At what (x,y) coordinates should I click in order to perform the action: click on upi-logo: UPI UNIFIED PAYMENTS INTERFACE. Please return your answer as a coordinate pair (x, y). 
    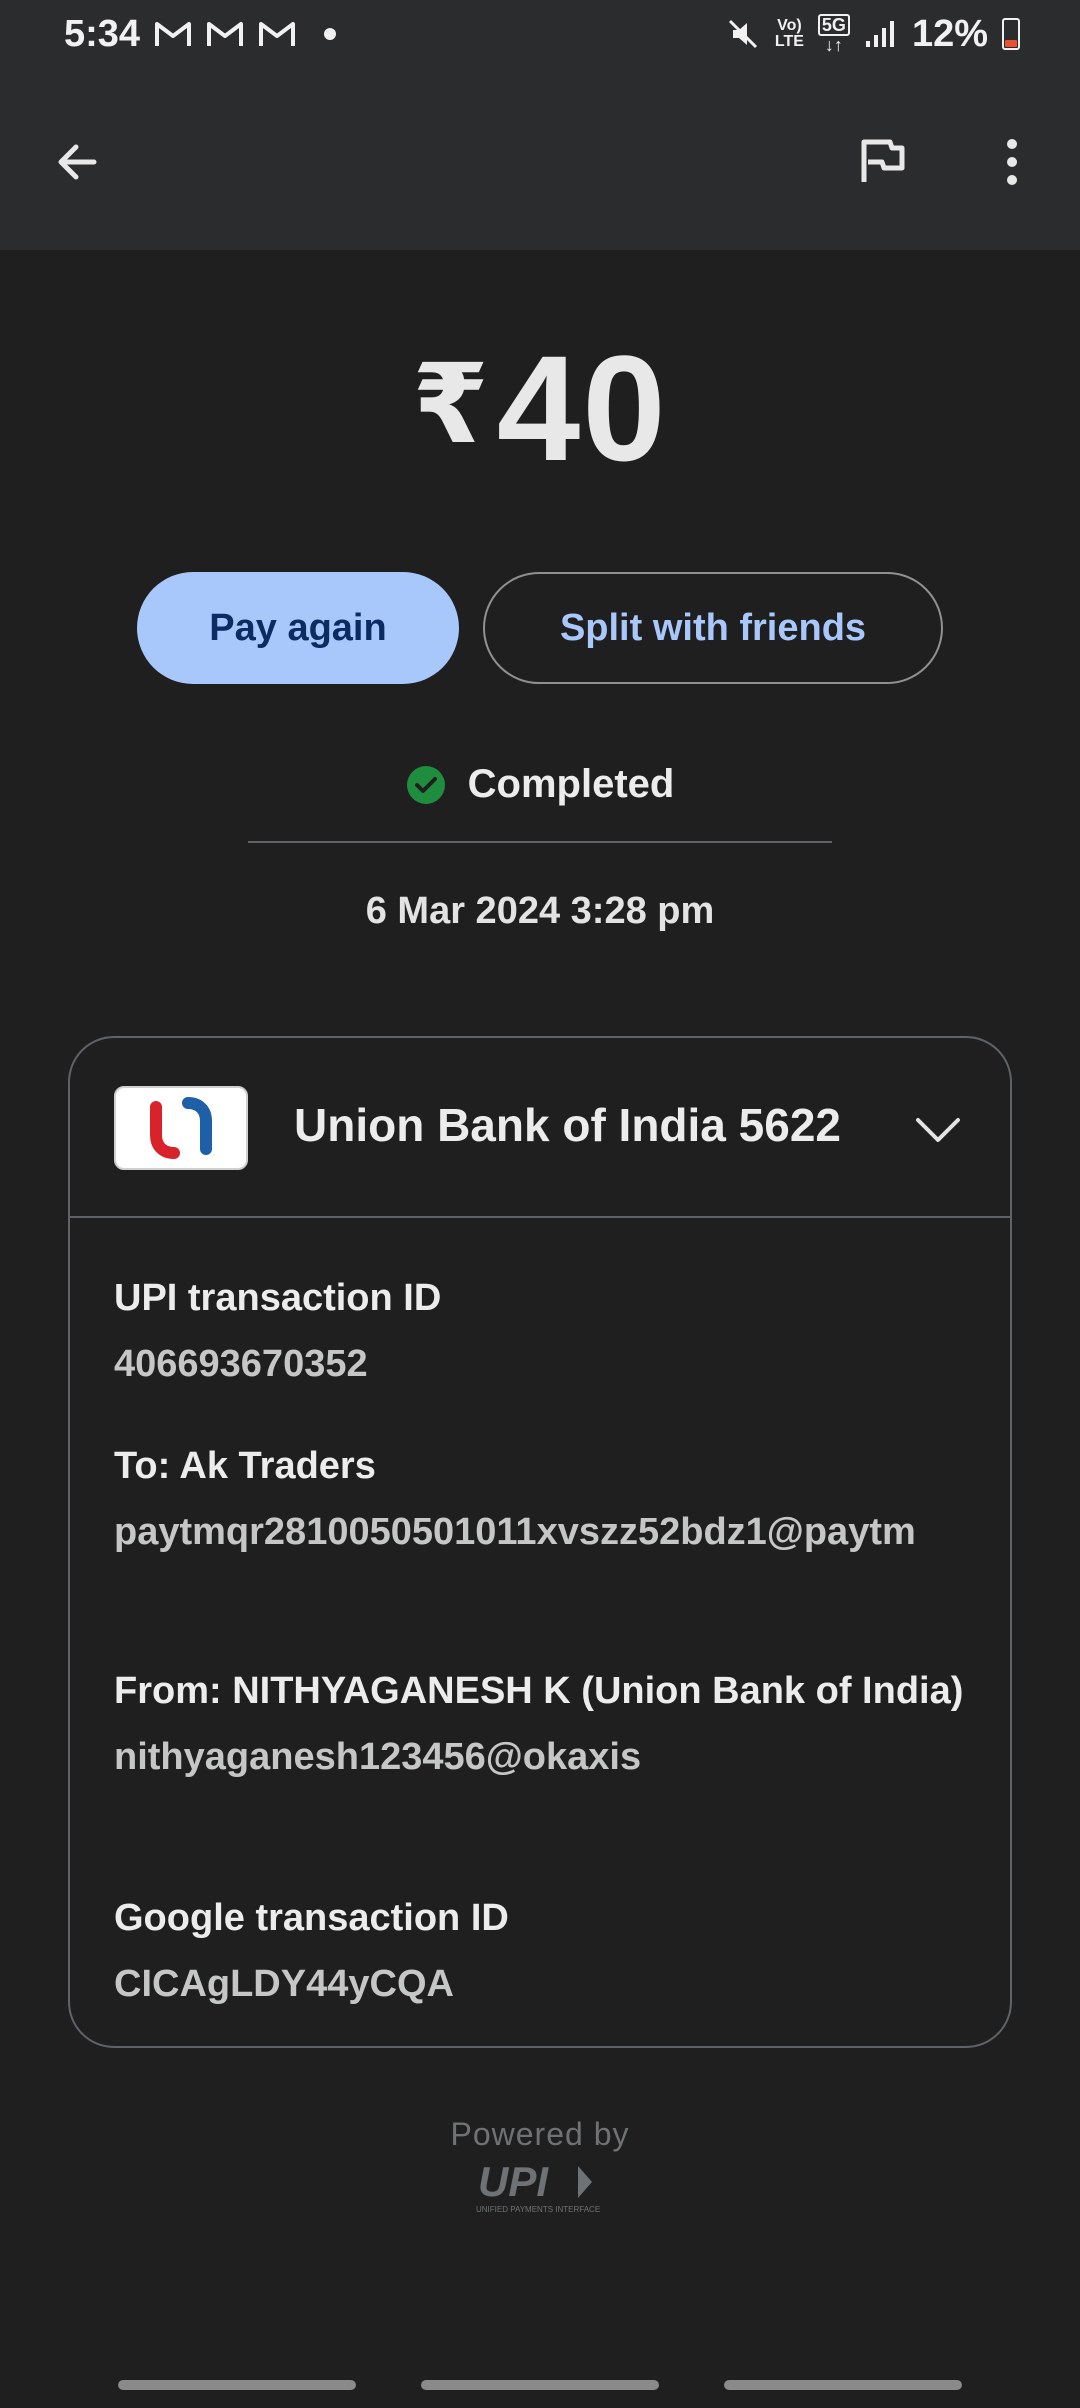
    Looking at the image, I should click on (538, 2186).